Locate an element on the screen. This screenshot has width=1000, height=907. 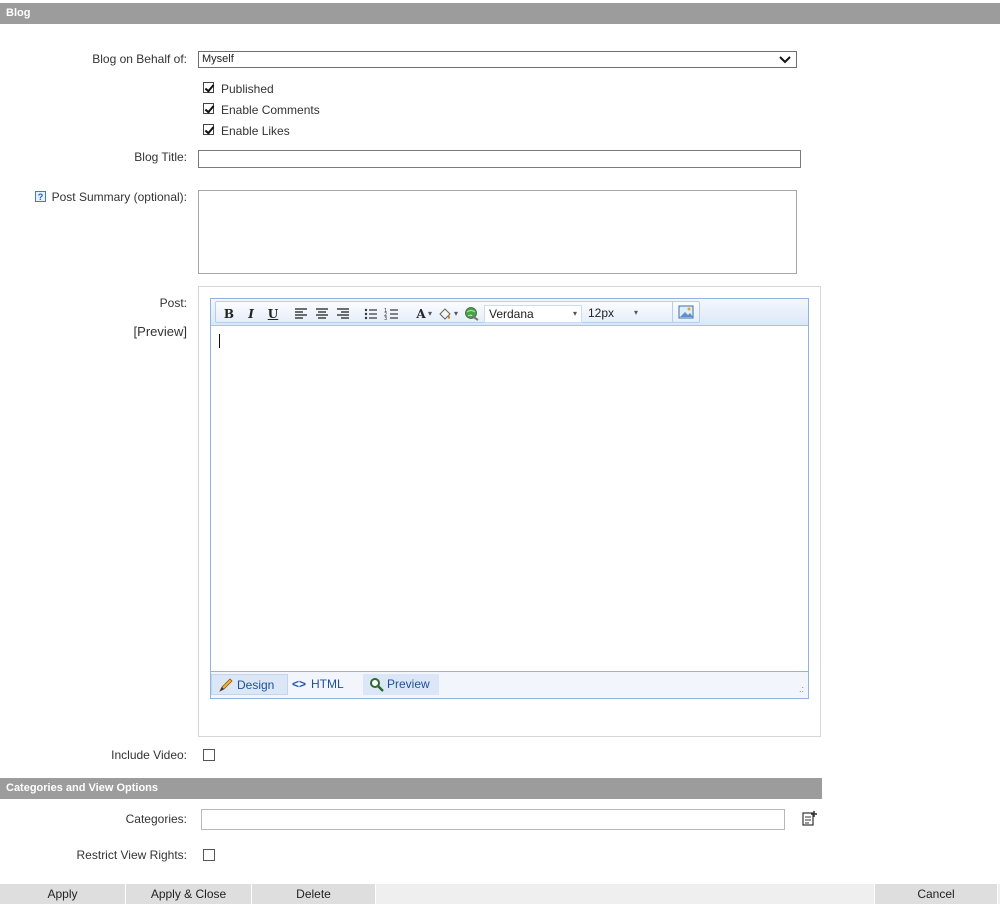
underline-button: U is located at coordinates (273, 314).